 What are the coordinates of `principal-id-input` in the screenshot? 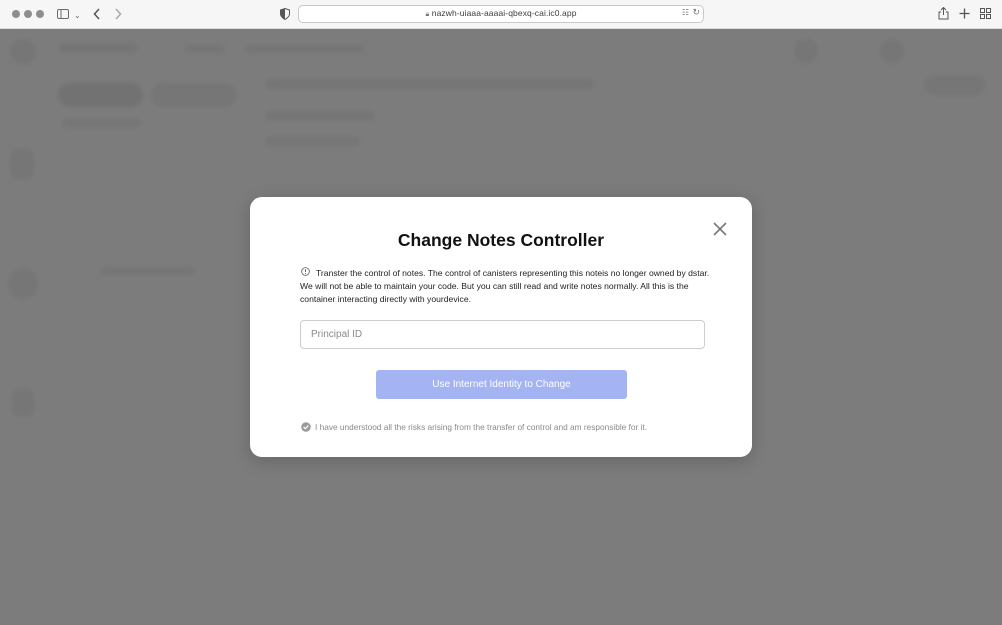 It's located at (502, 334).